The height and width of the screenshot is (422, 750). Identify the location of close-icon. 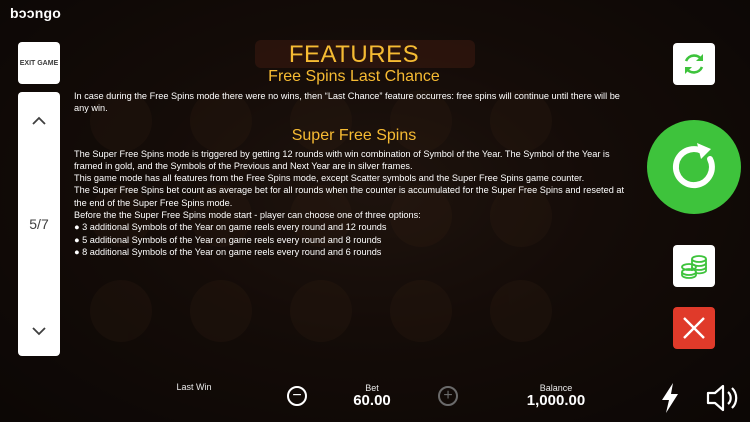
(694, 328).